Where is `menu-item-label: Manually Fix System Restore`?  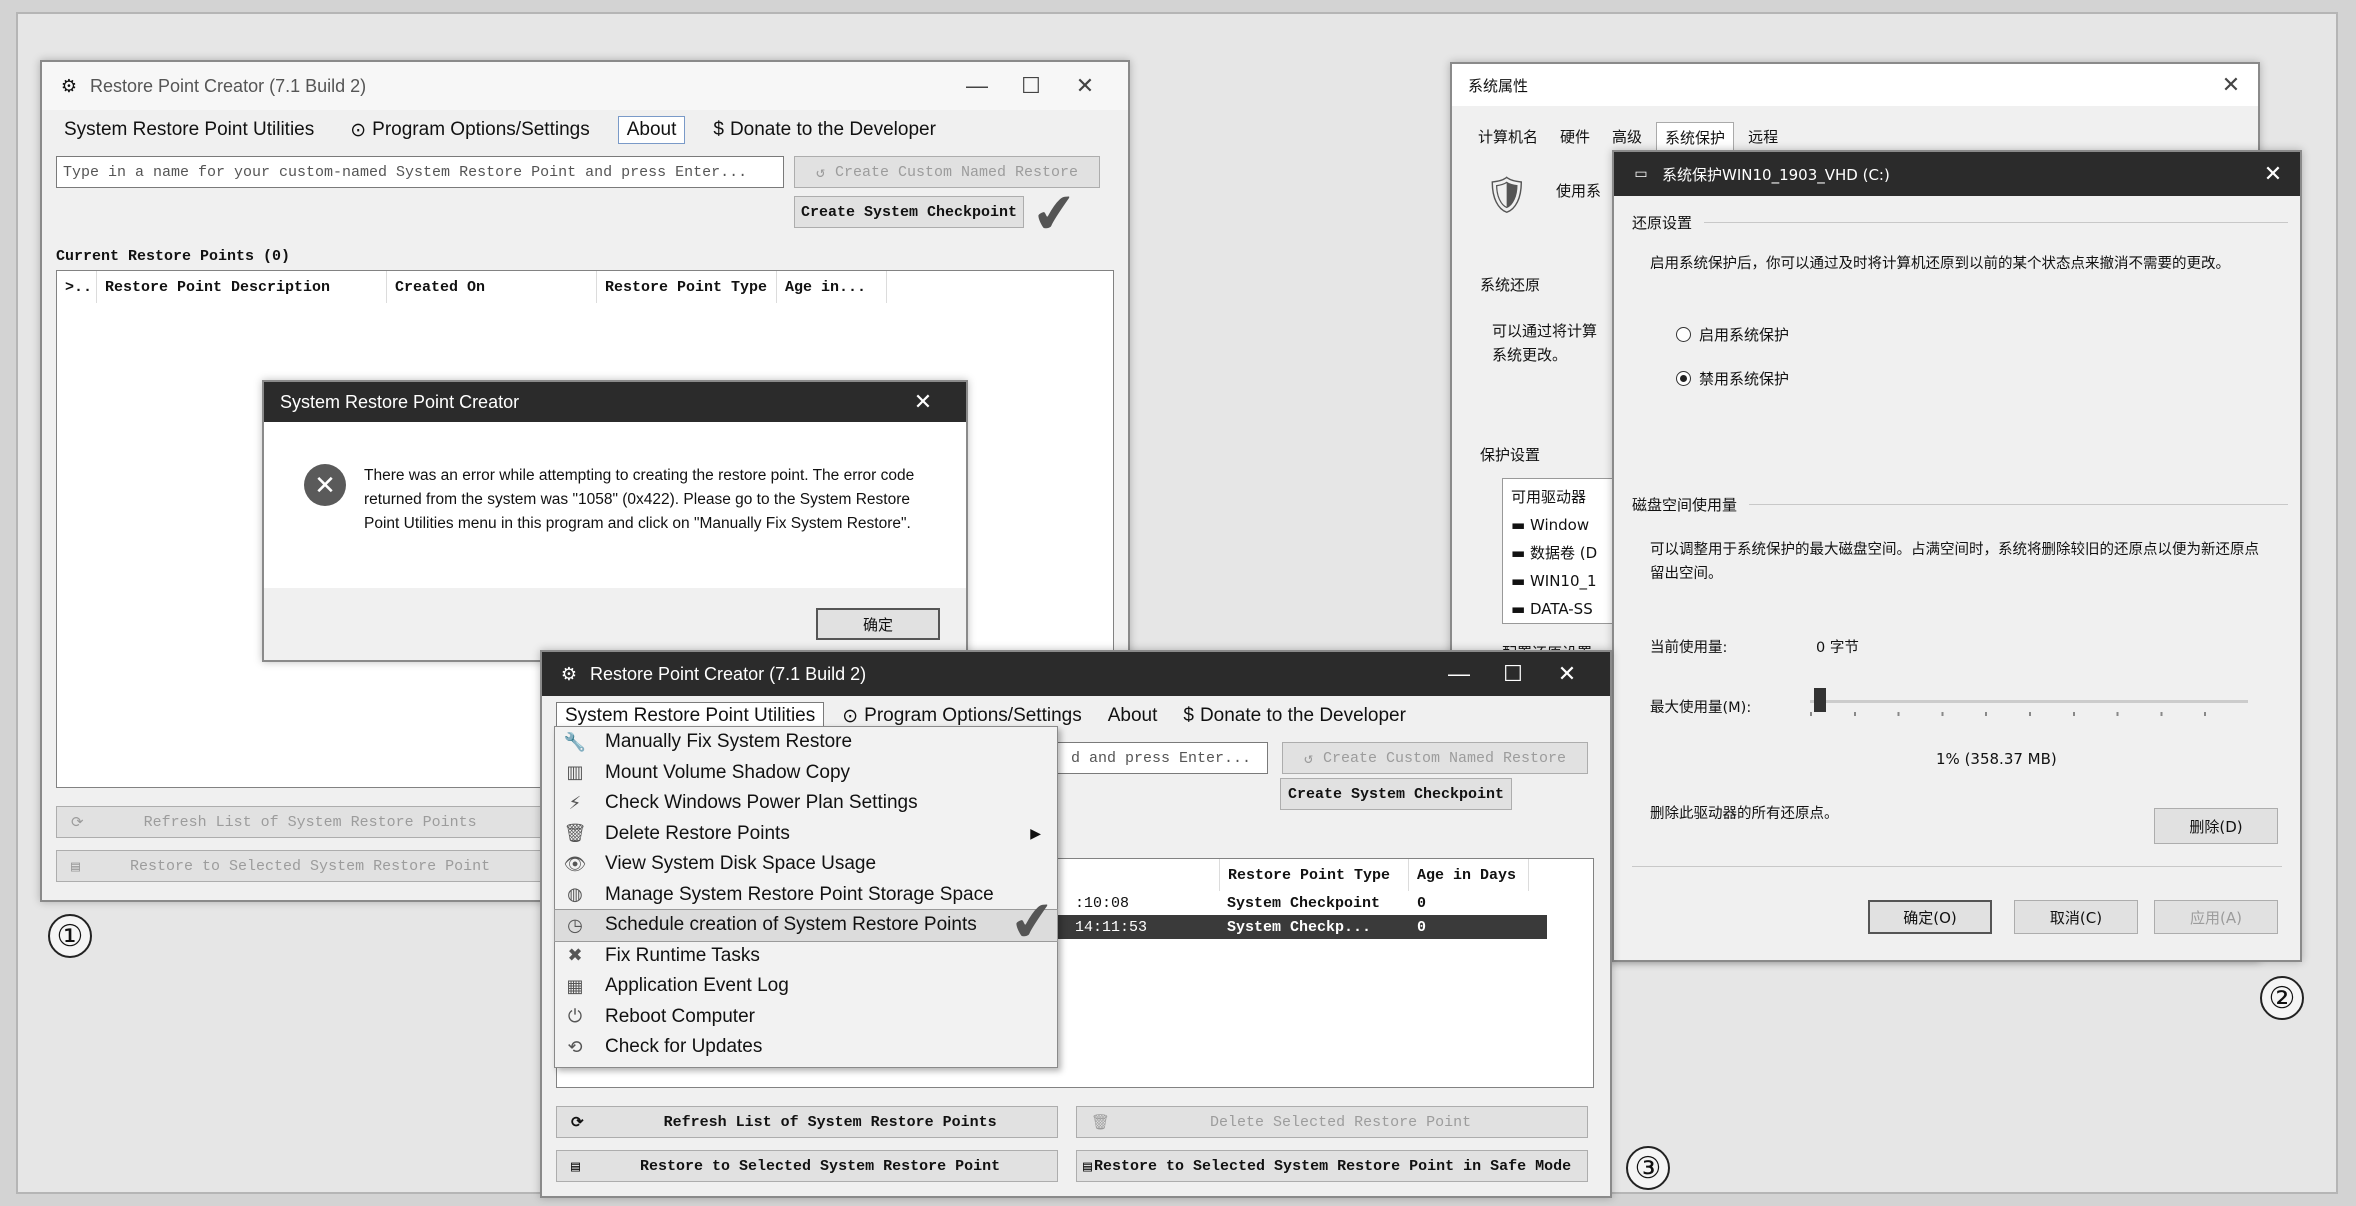
menu-item-label: Manually Fix System Restore is located at coordinates (729, 742).